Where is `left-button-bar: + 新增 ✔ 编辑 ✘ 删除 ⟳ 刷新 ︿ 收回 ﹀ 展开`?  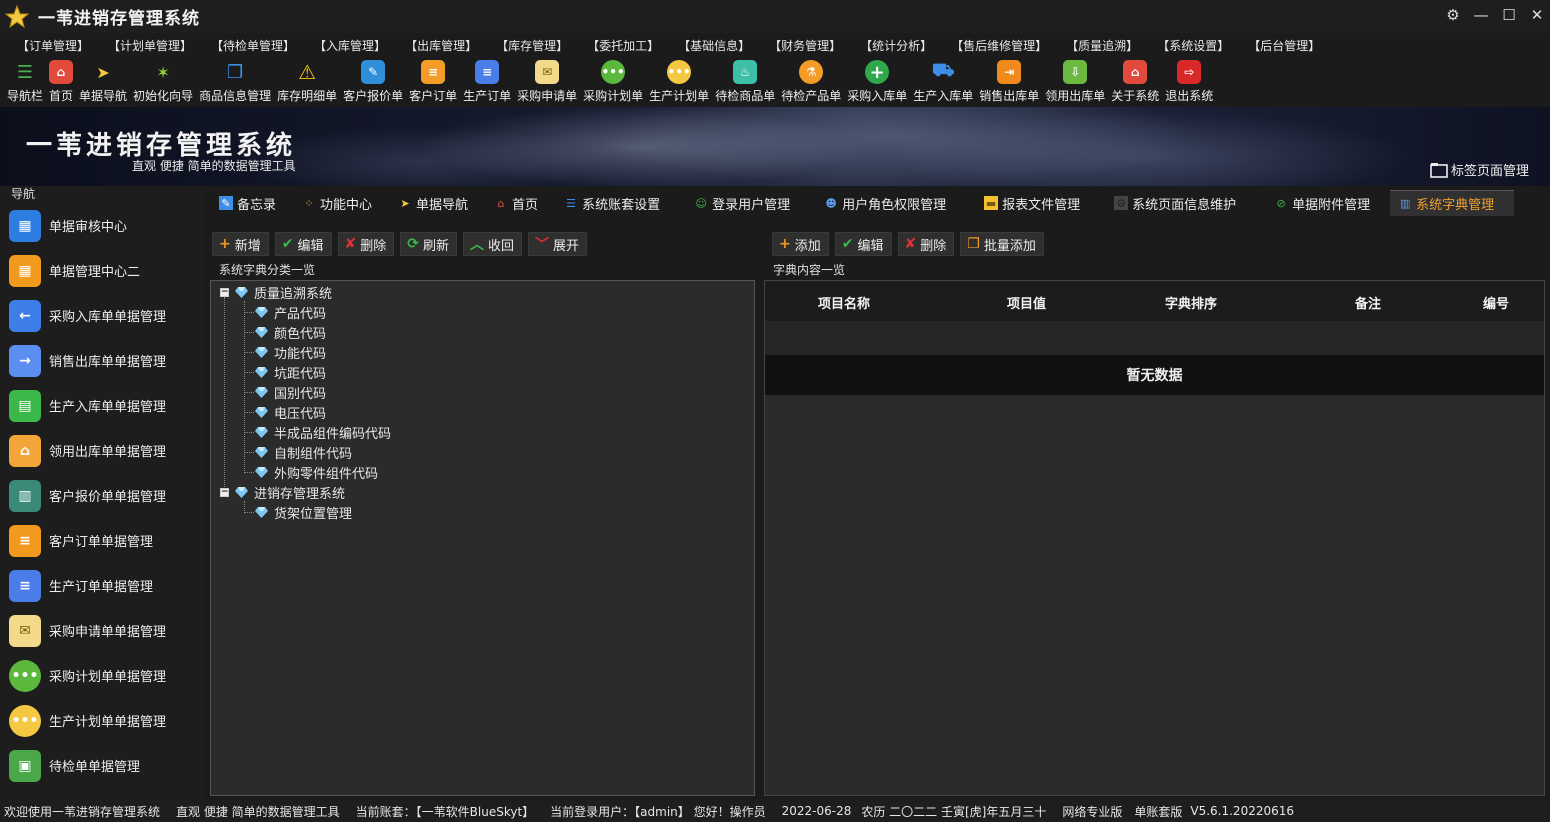
left-button-bar: + 新增 ✔ 编辑 ✘ 删除 ⟳ 刷新 ︿ 收回 ﹀ 展开 is located at coordinates (402, 244).